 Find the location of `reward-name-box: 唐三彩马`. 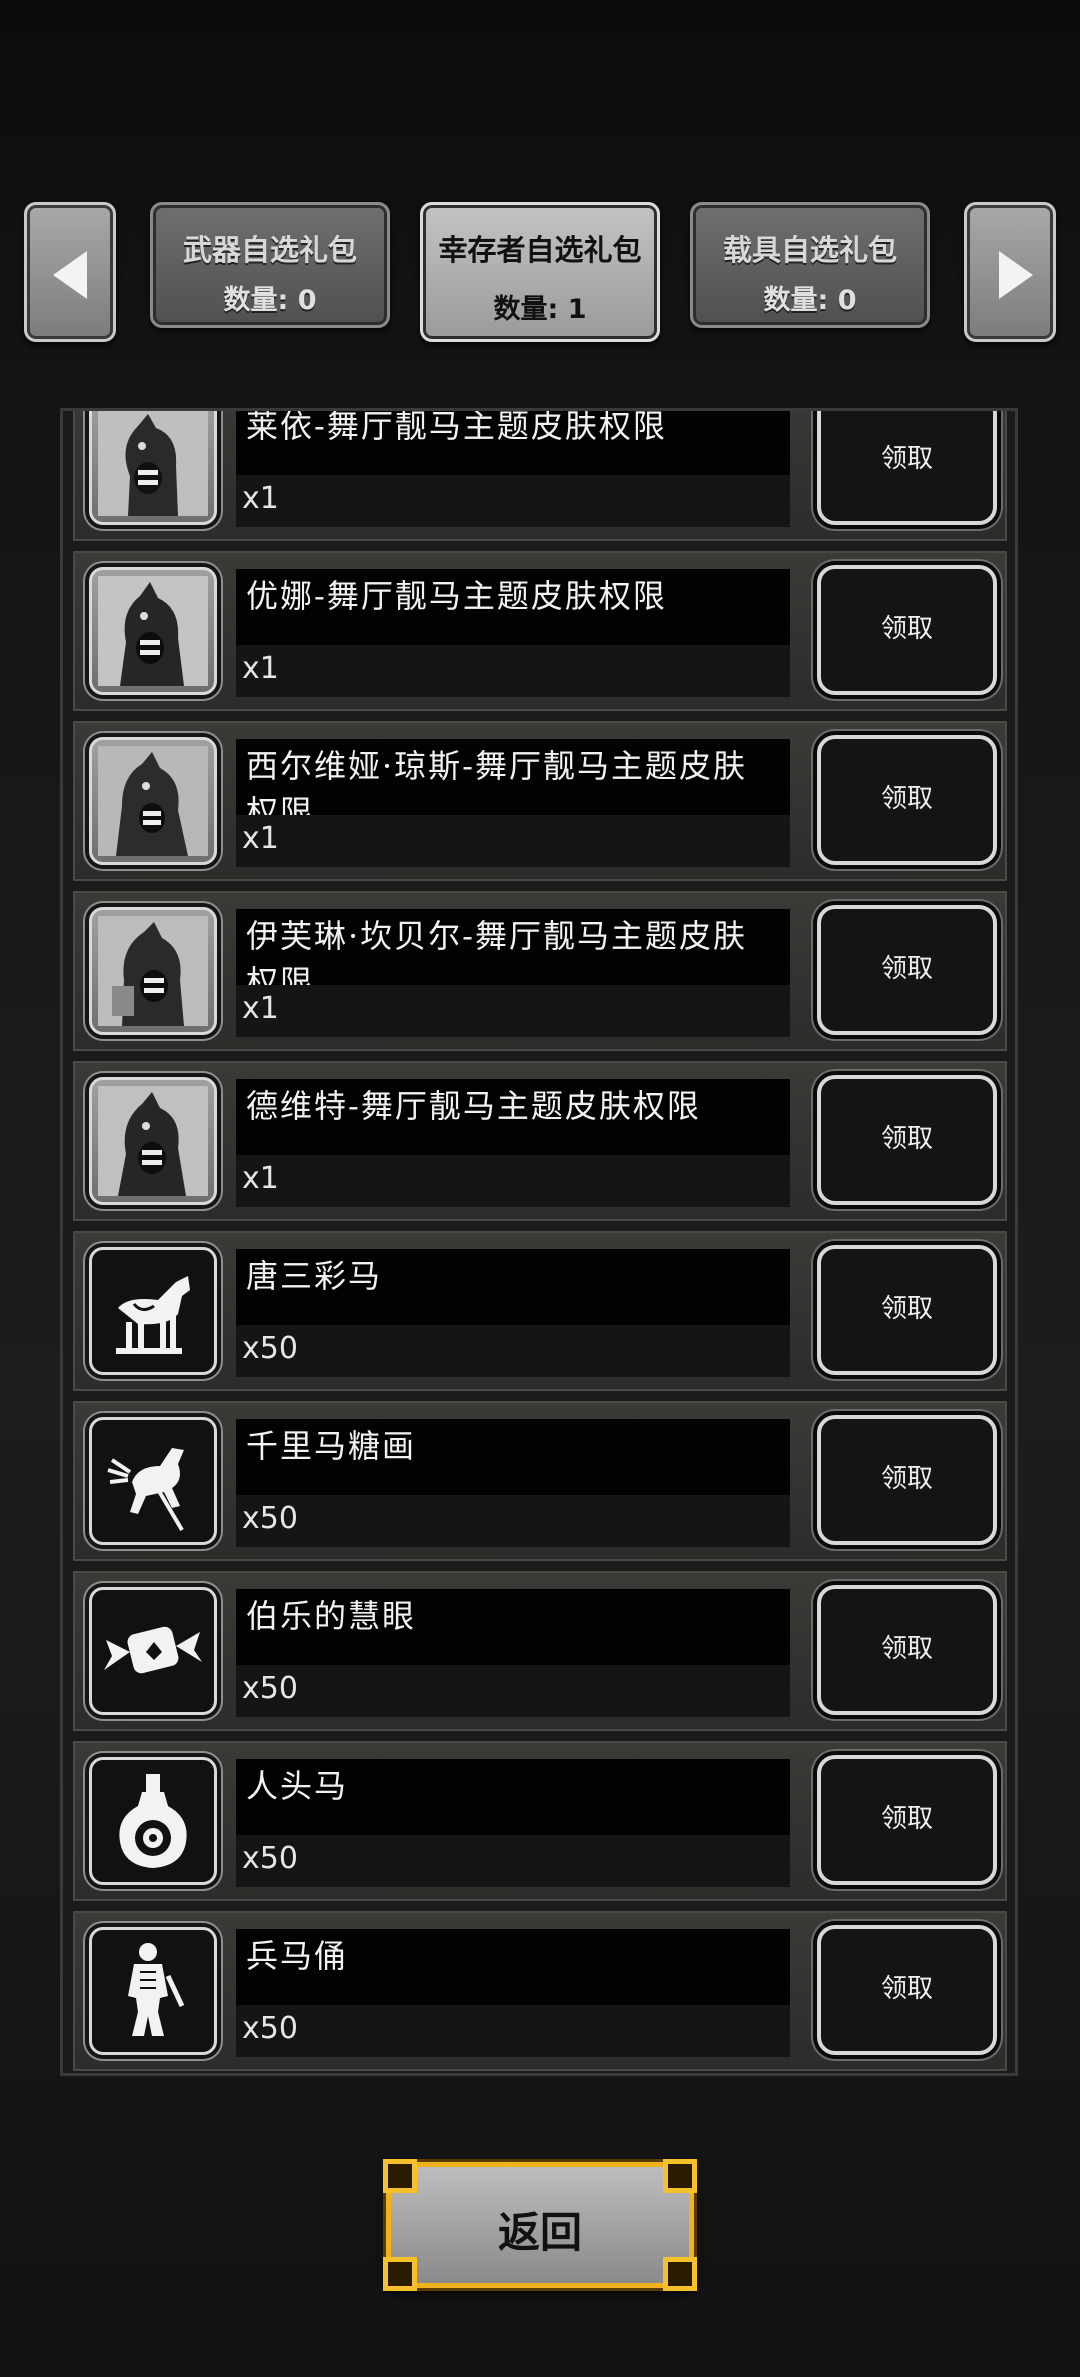

reward-name-box: 唐三彩马 is located at coordinates (513, 1287).